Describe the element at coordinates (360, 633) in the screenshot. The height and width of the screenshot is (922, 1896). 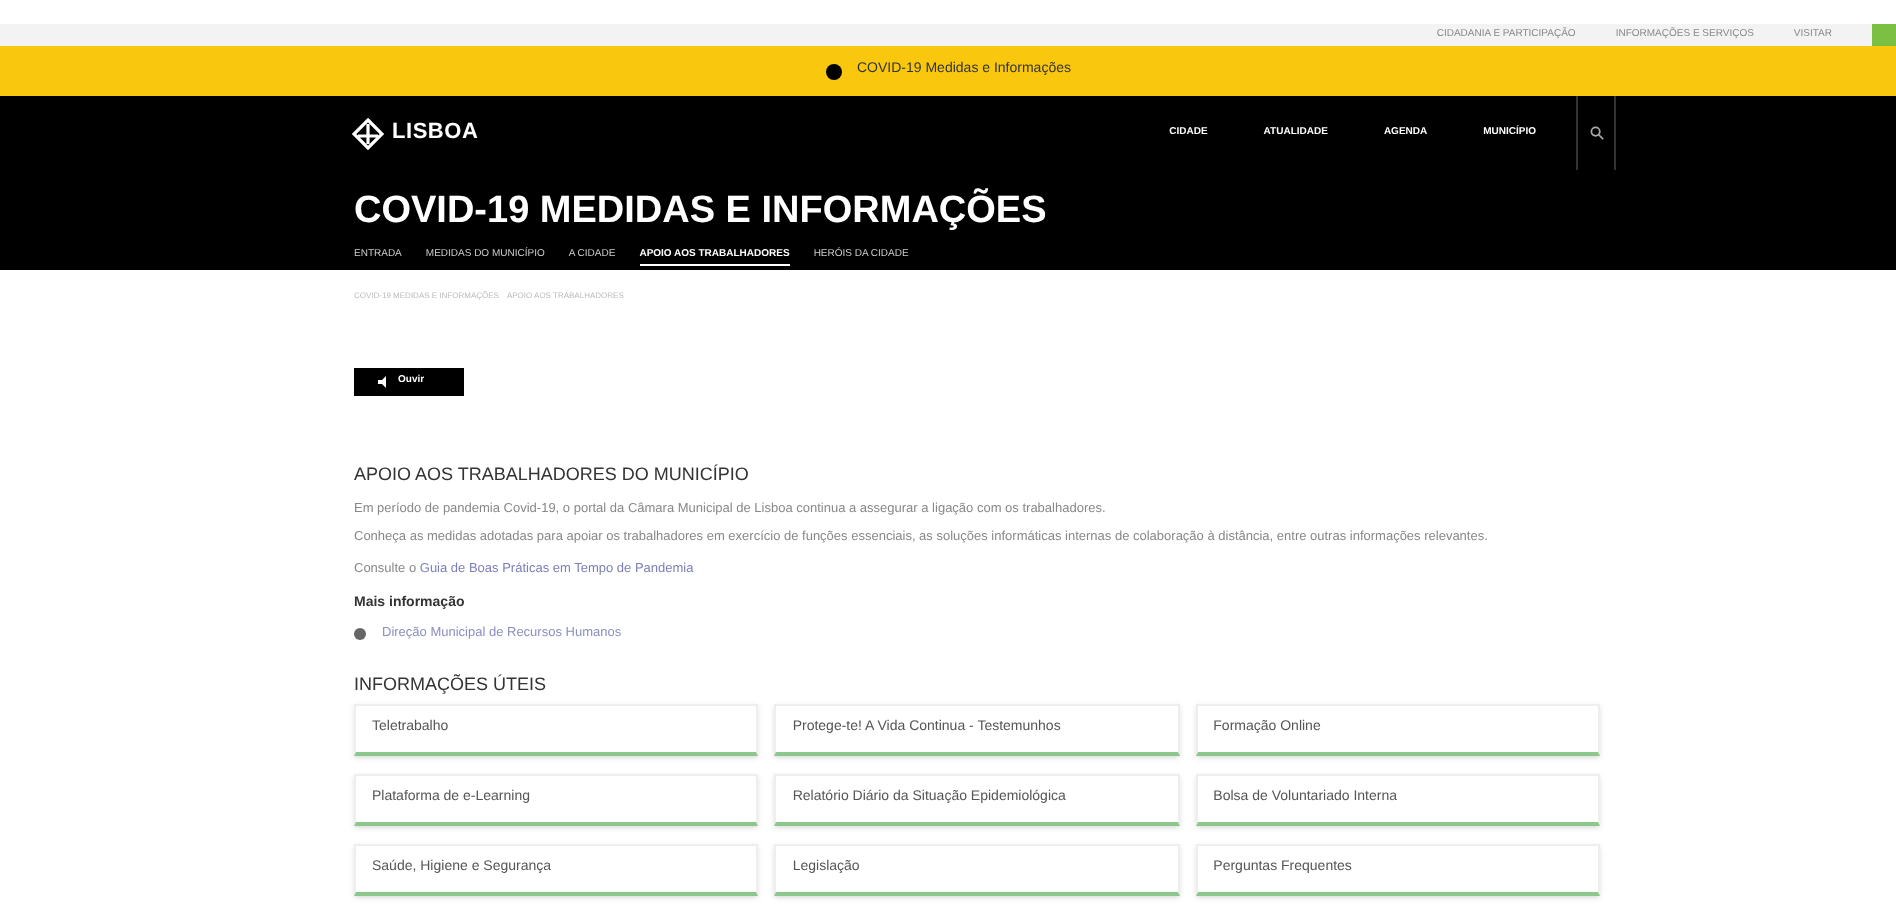
I see `bullet-icon` at that location.